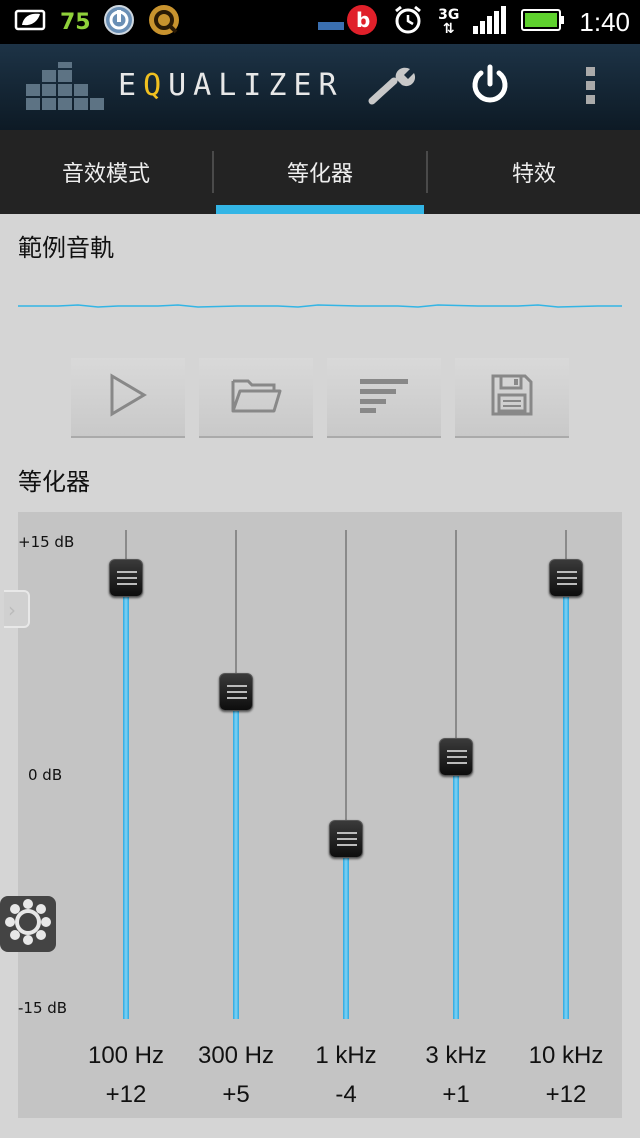  I want to click on power-icon, so click(490, 87).